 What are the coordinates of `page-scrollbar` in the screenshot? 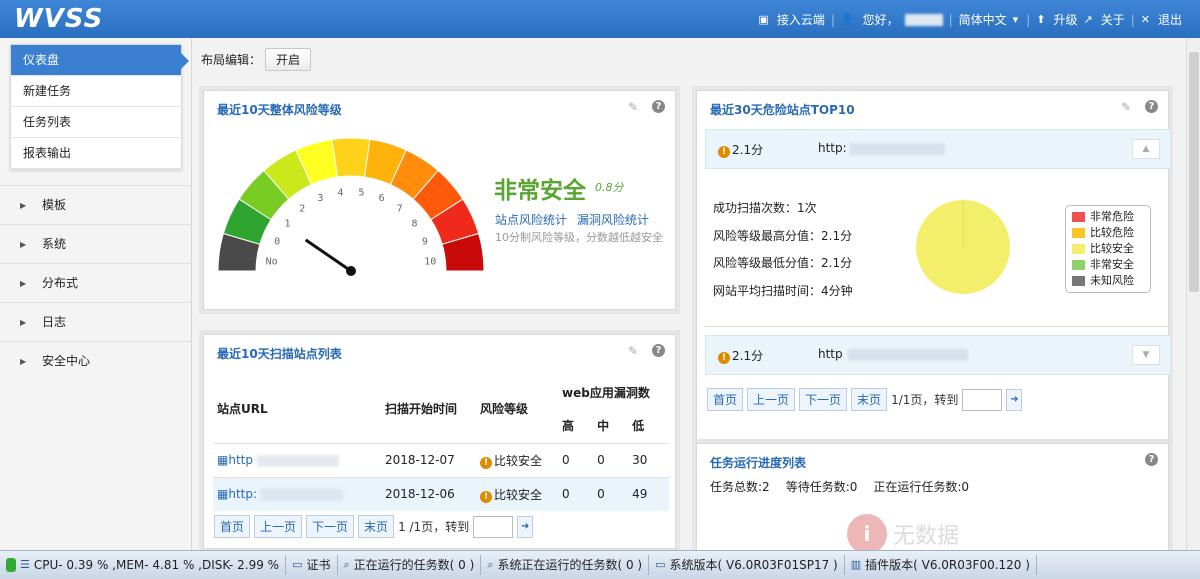 It's located at (1193, 294).